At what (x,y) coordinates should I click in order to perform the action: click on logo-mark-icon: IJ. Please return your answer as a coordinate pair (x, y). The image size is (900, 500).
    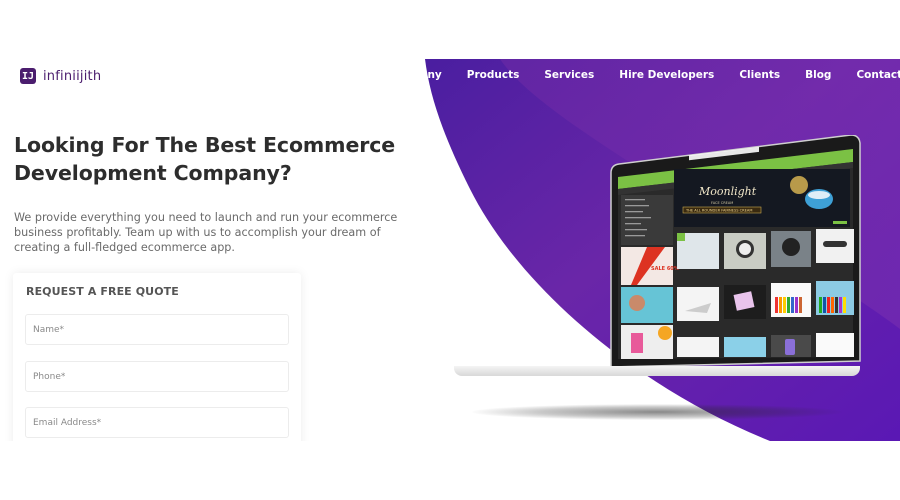
    Looking at the image, I should click on (28, 76).